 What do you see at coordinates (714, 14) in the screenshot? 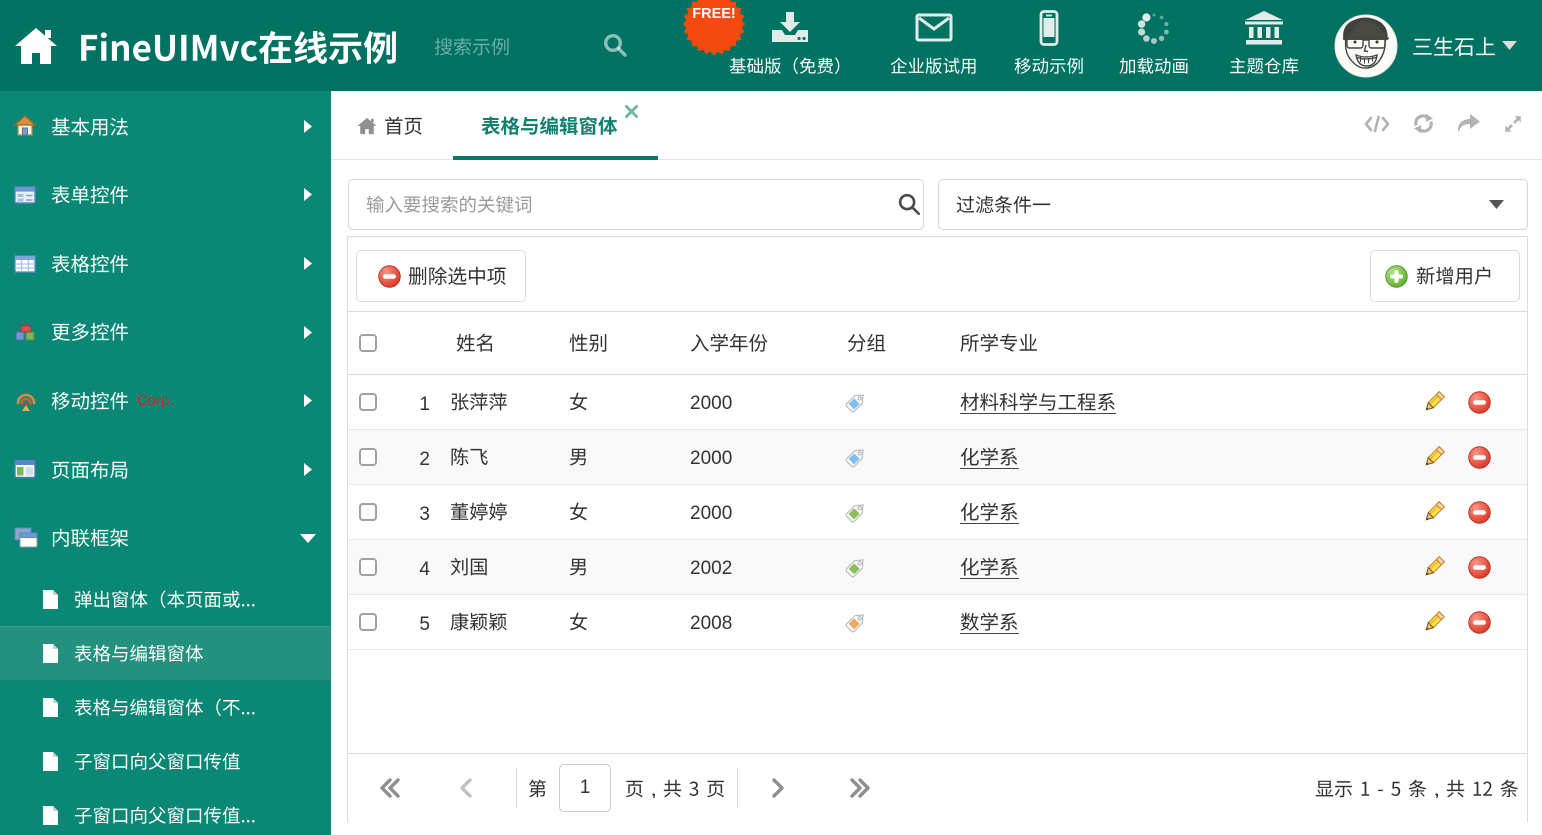
I see `svg-text: FREE!` at bounding box center [714, 14].